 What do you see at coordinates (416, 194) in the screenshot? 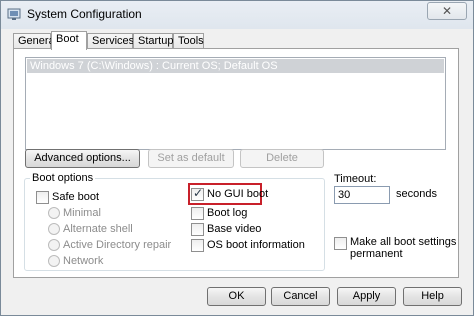
I see `timeout-unit-label: seconds` at bounding box center [416, 194].